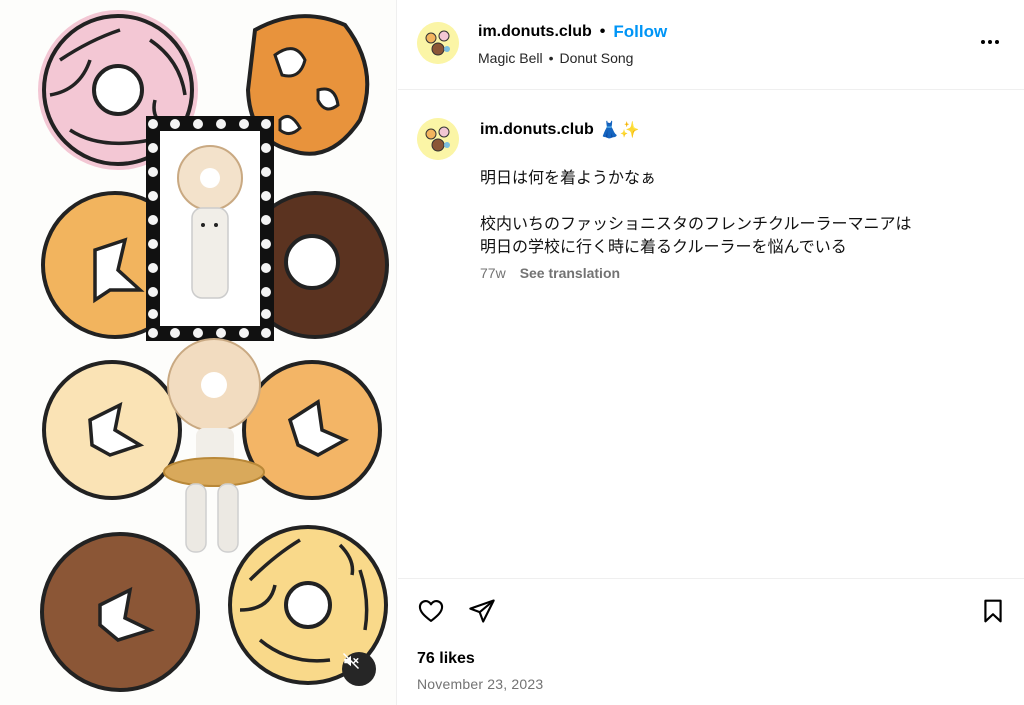  I want to click on send-icon, so click(482, 611).